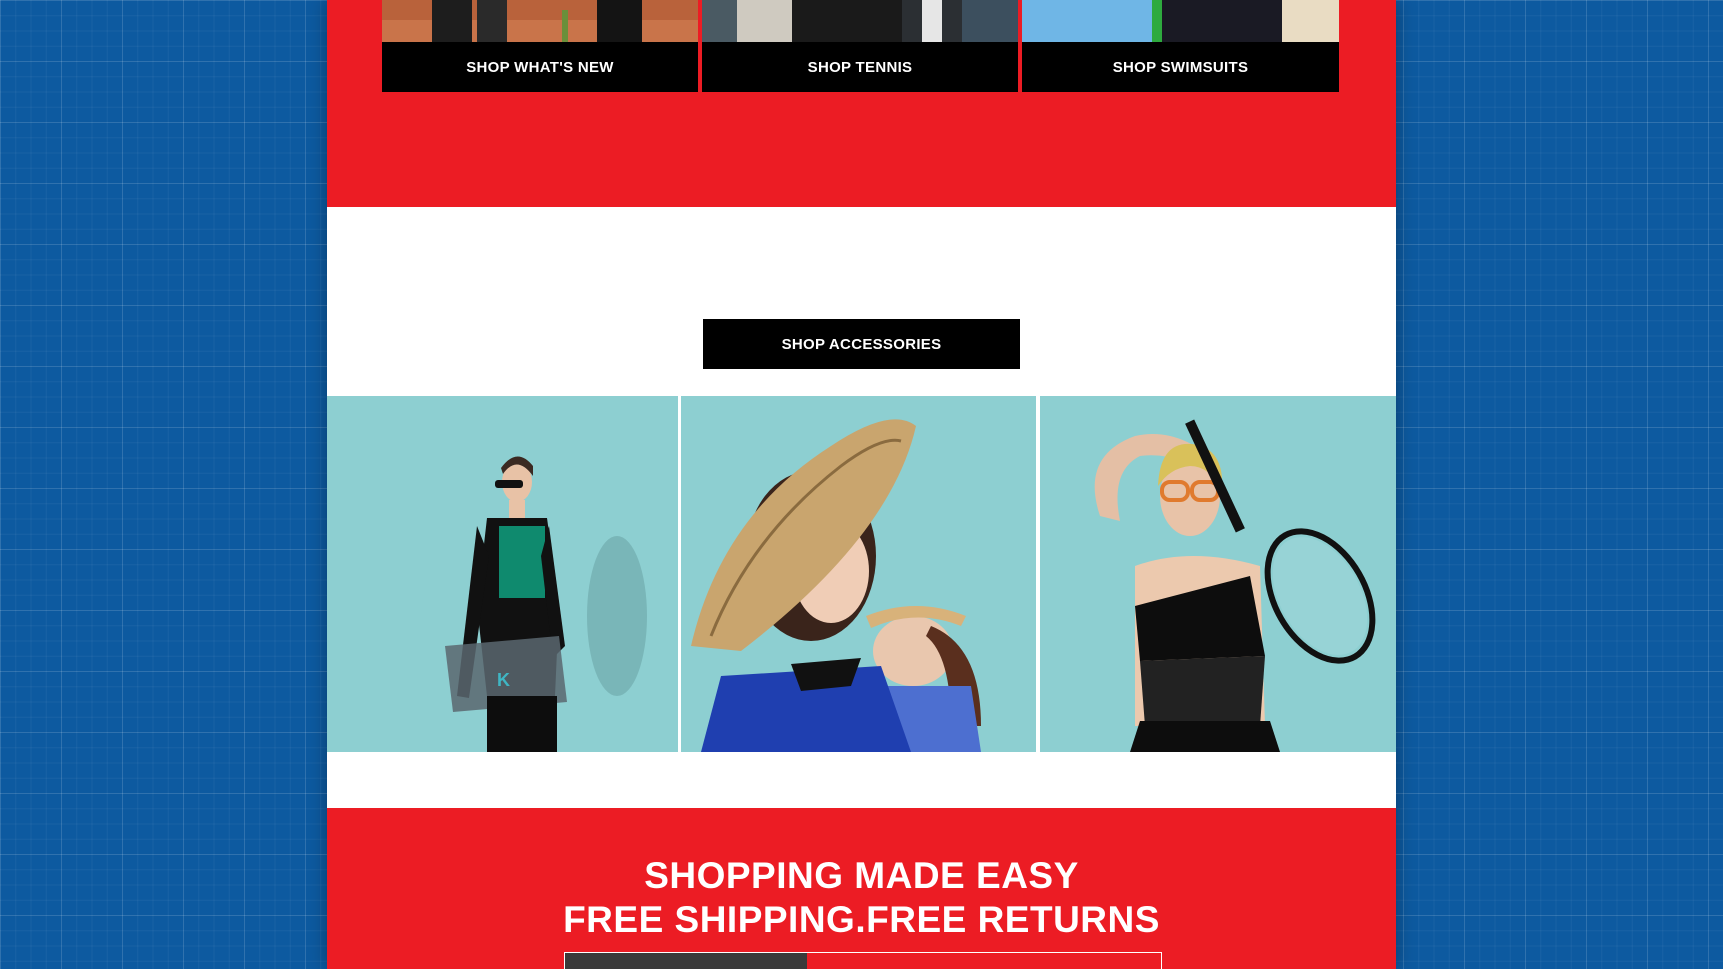  What do you see at coordinates (863, 960) in the screenshot?
I see `footer-tabs` at bounding box center [863, 960].